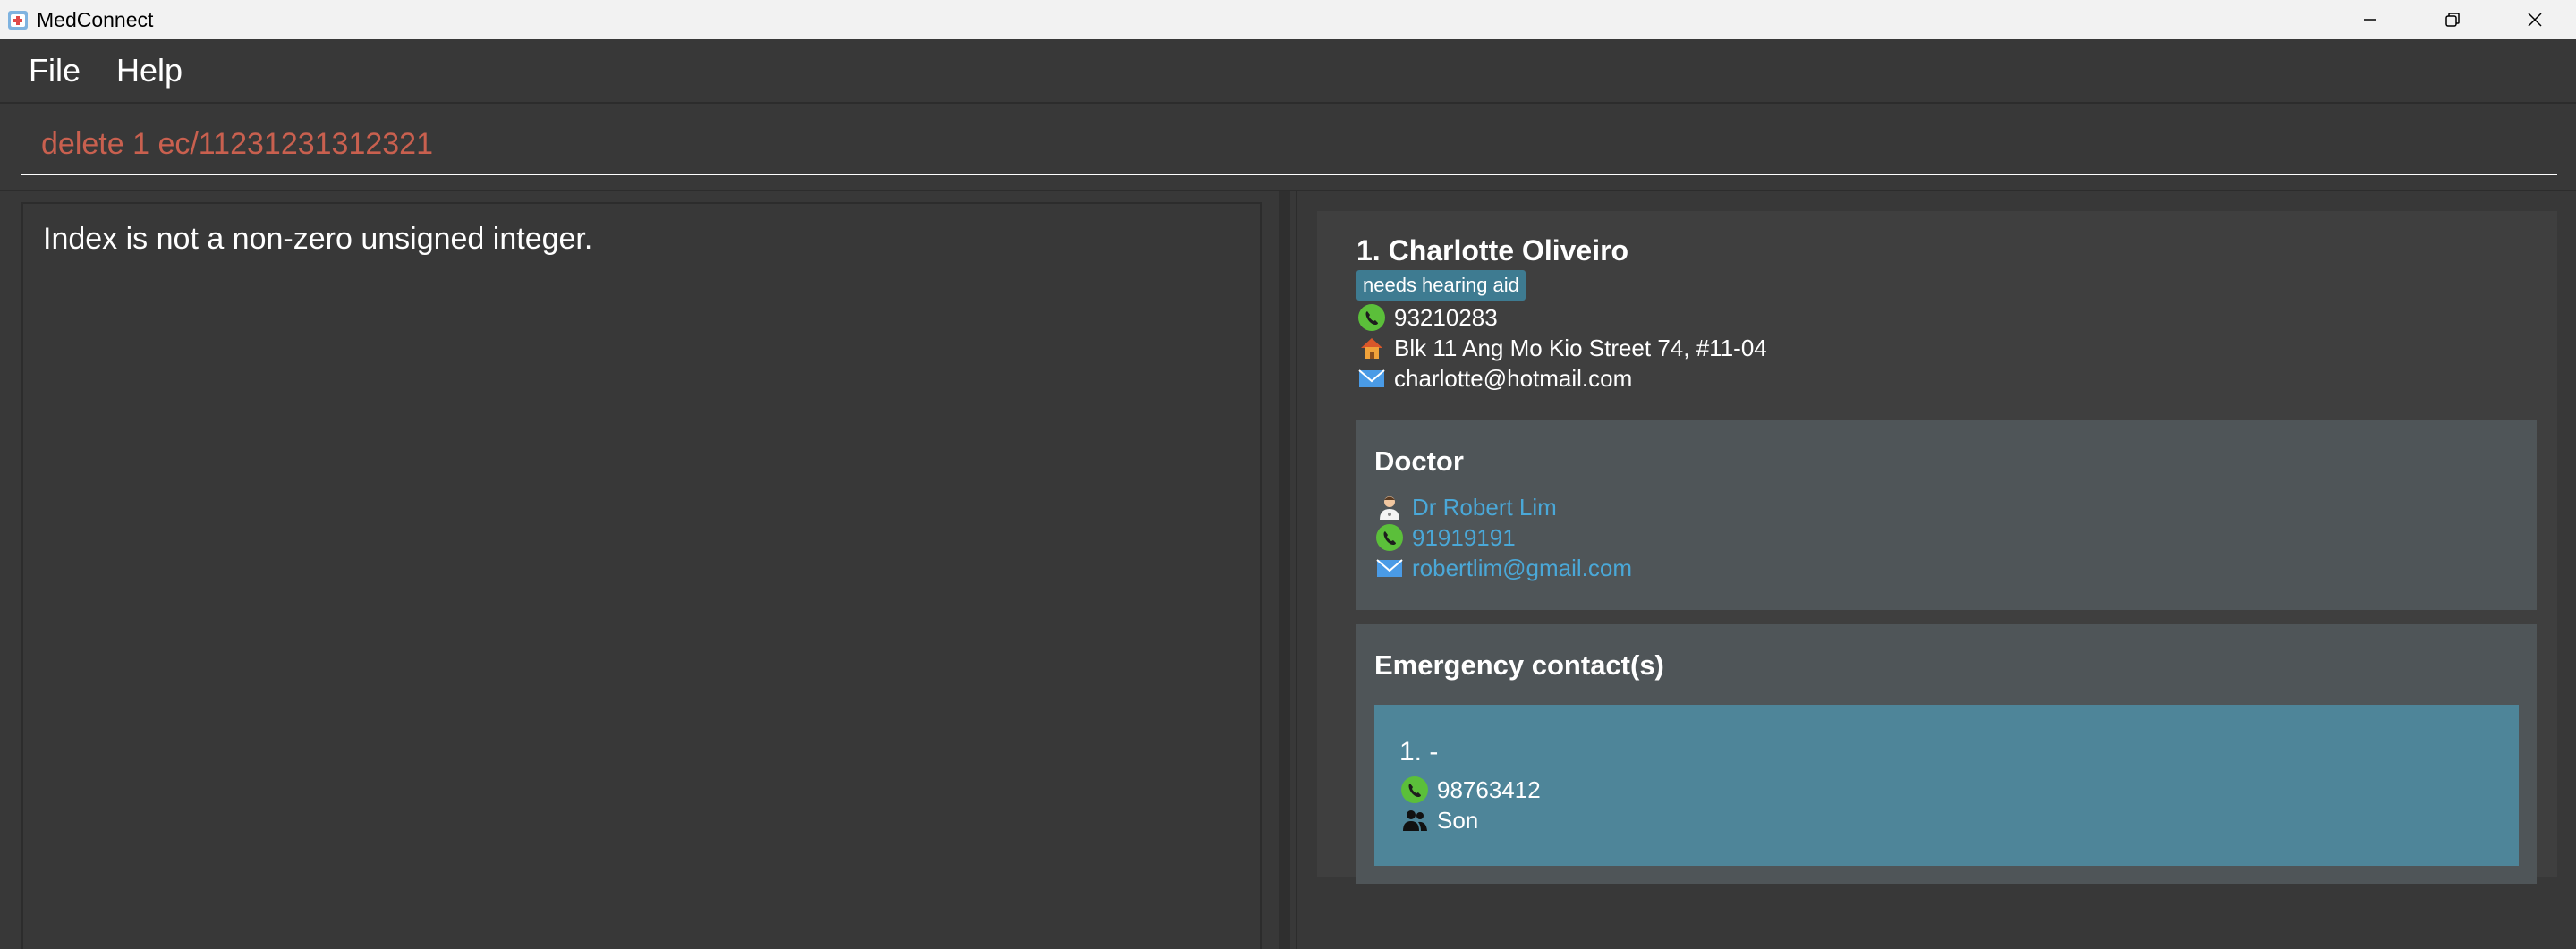  Describe the element at coordinates (1580, 347) in the screenshot. I see `person-address: Blk 11 Ang Mo Kio Street 74, #11-04` at that location.